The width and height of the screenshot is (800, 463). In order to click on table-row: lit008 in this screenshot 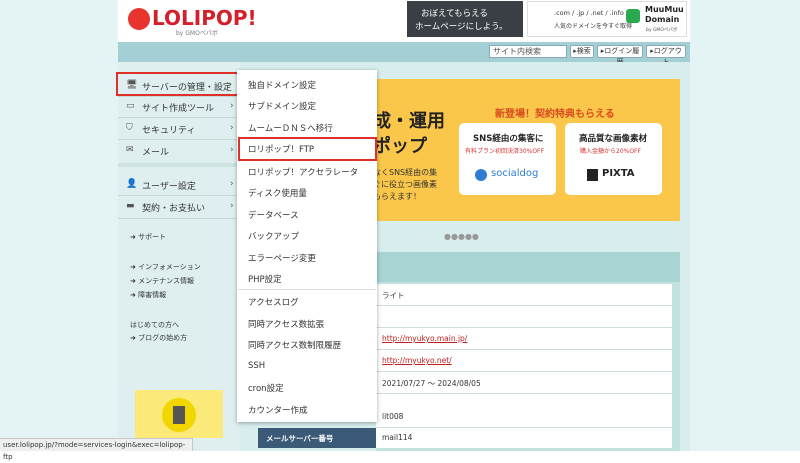, I will do `click(524, 417)`.